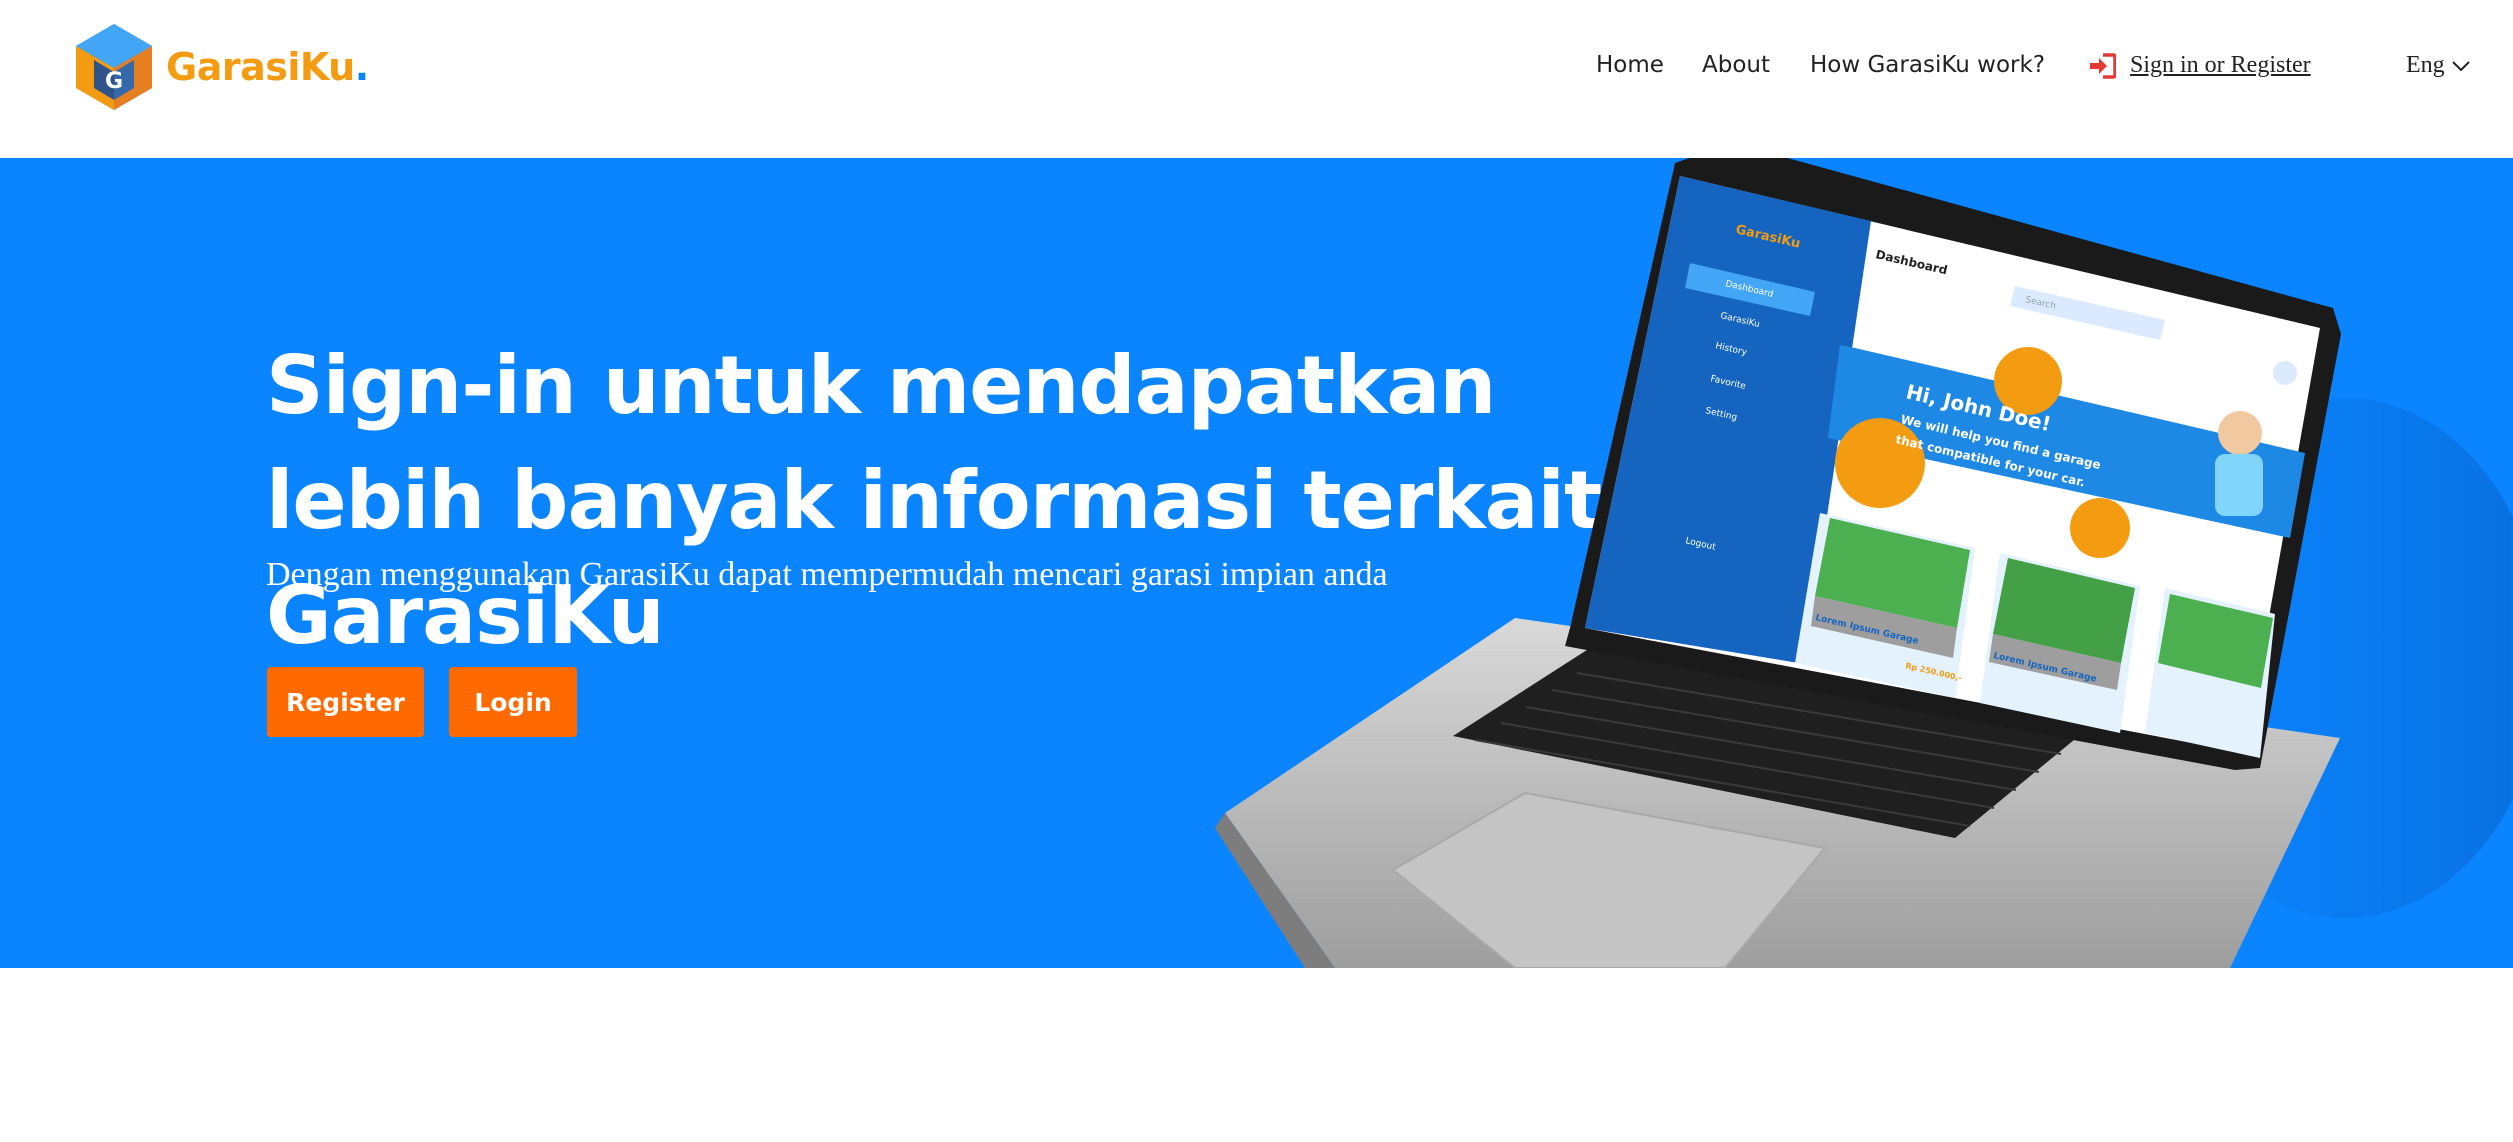 The width and height of the screenshot is (2513, 1142). I want to click on nav-how-it-works-link: How GarasiKu work?, so click(1927, 65).